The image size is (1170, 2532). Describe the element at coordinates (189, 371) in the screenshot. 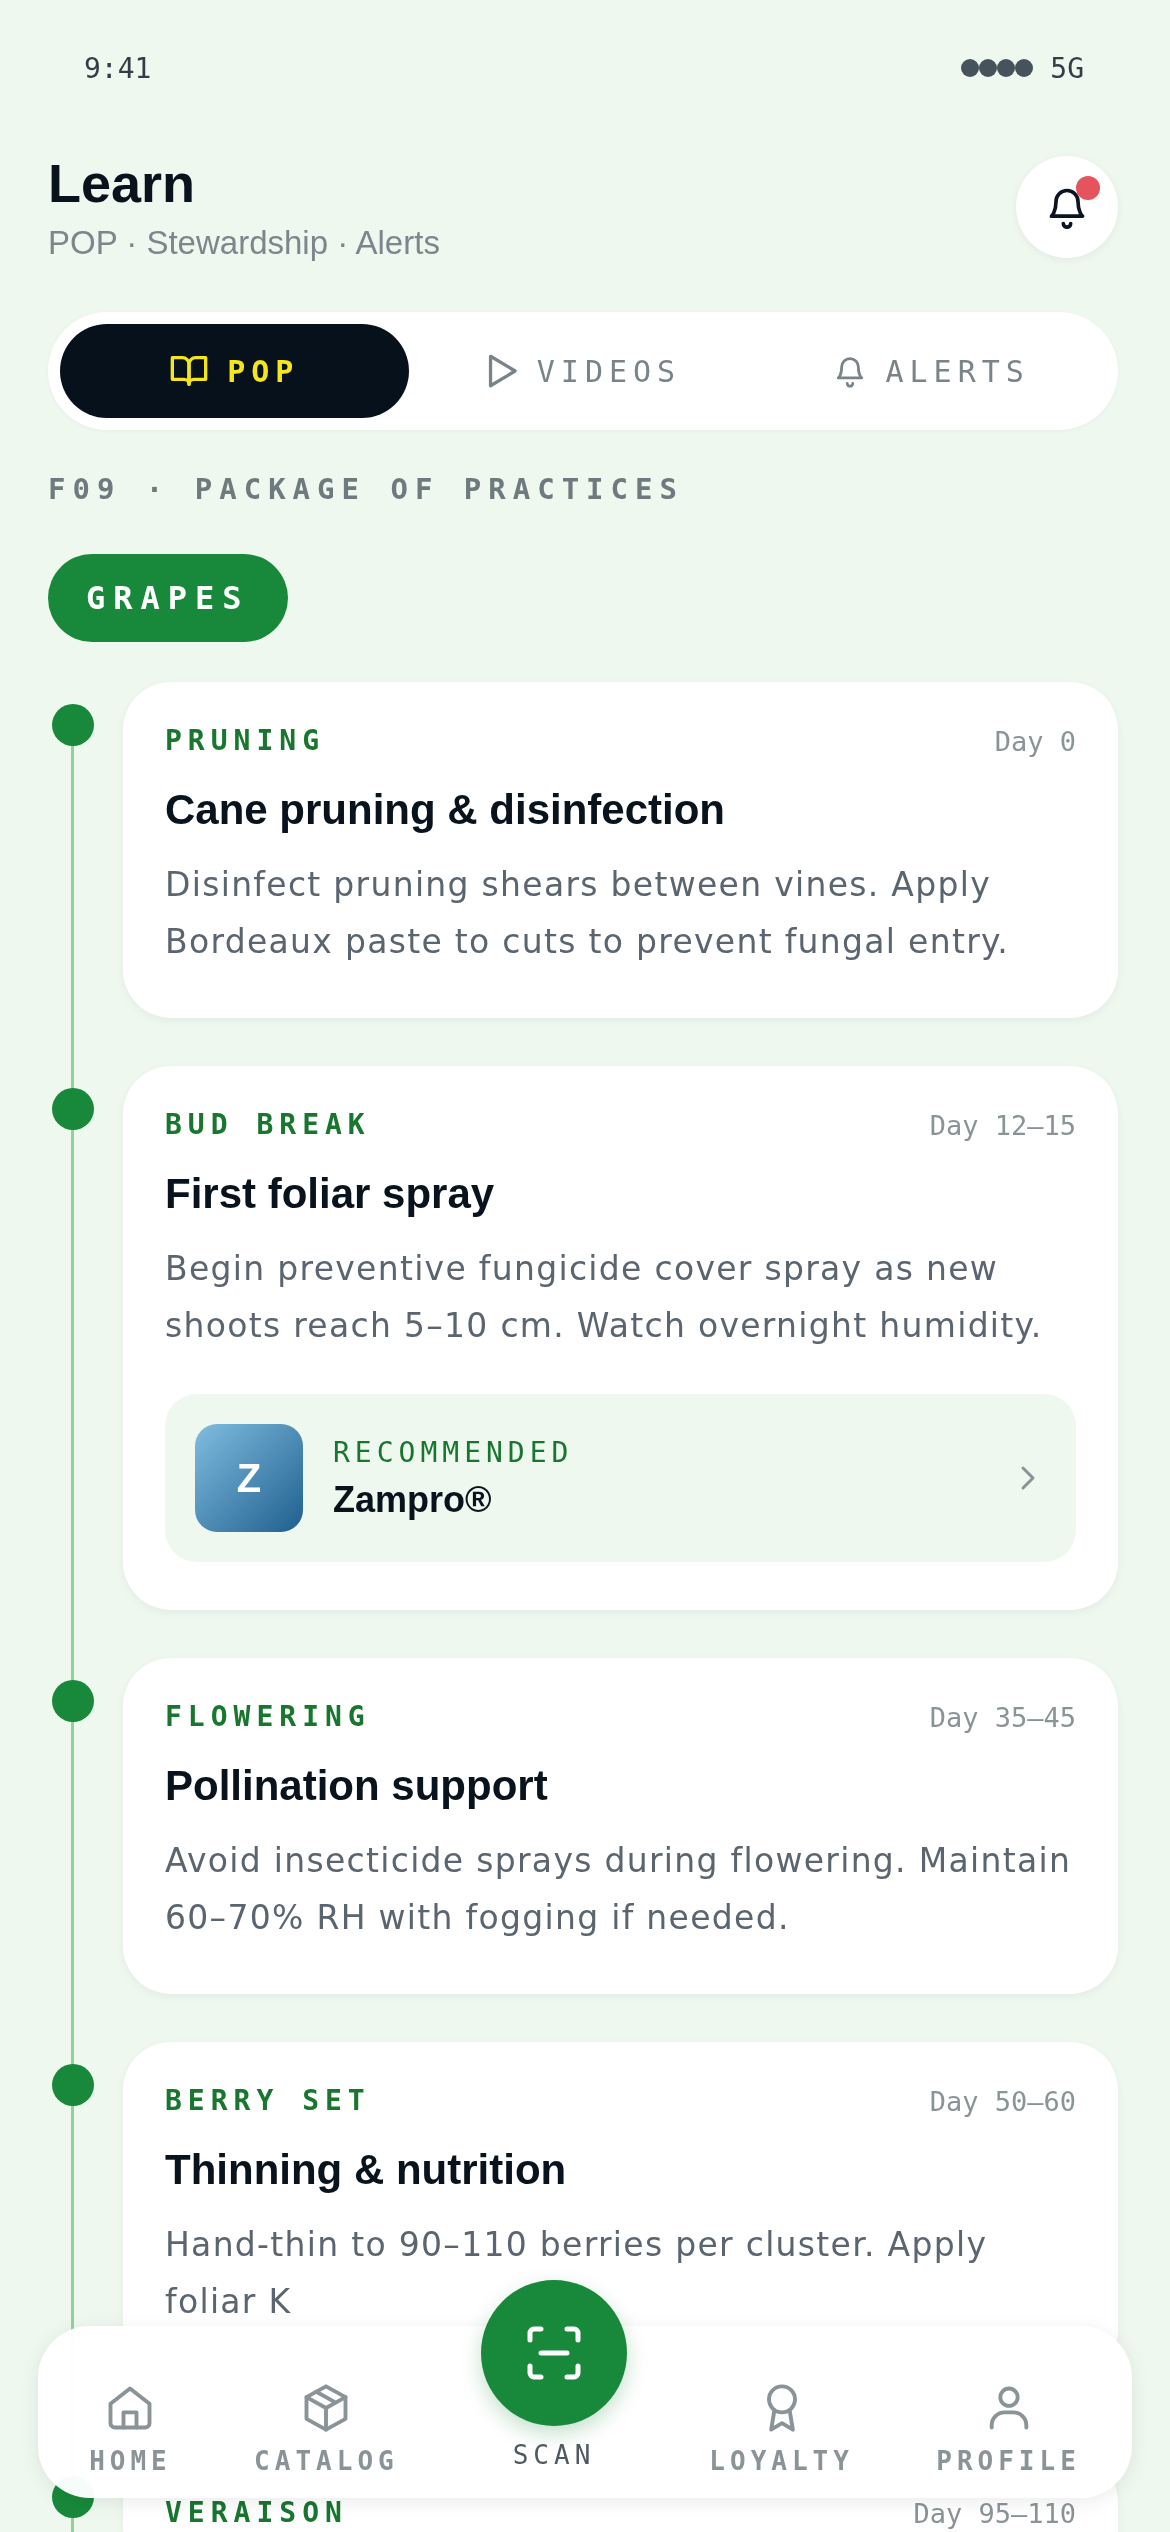

I see `book-icon` at that location.